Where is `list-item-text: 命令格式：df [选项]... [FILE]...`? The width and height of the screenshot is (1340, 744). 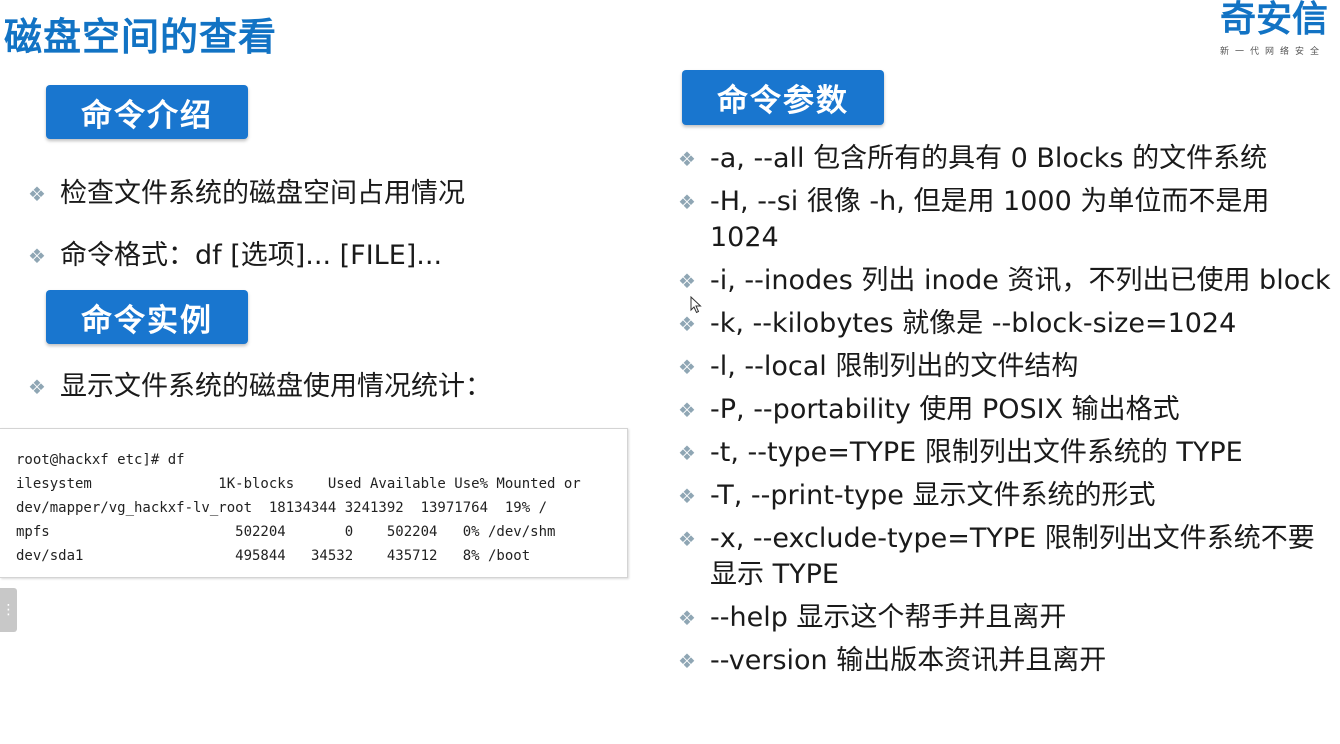
list-item-text: 命令格式：df [选项]... [FILE]... is located at coordinates (251, 255).